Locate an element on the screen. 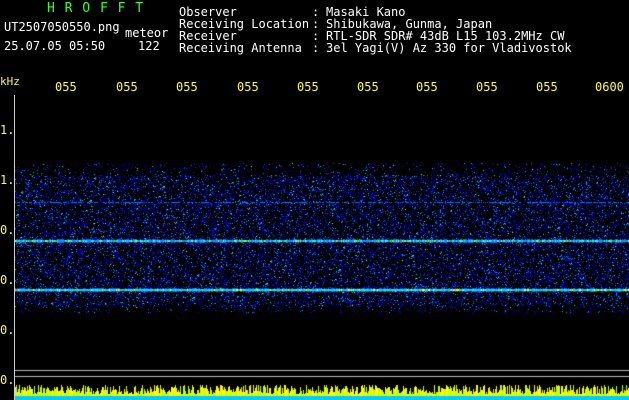 The width and height of the screenshot is (629, 400). meteor-count: 122 is located at coordinates (149, 46).